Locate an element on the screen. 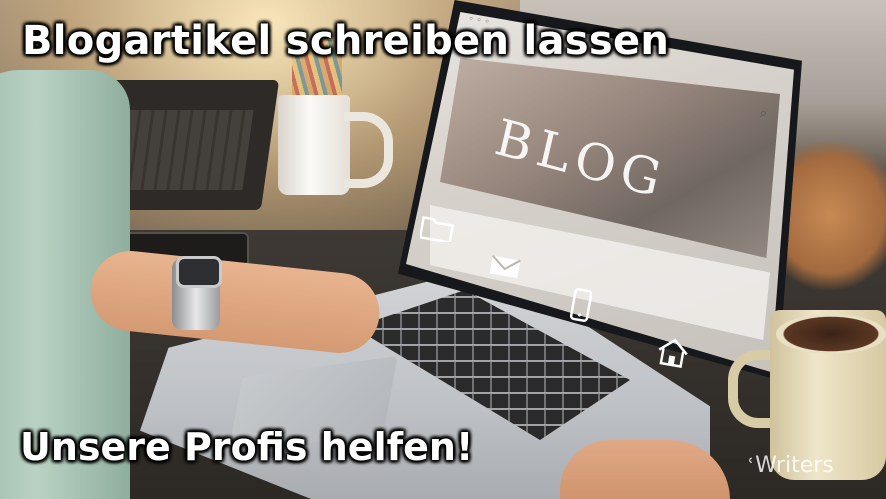 The width and height of the screenshot is (886, 499). brand-logo: ʿ Writers is located at coordinates (791, 465).